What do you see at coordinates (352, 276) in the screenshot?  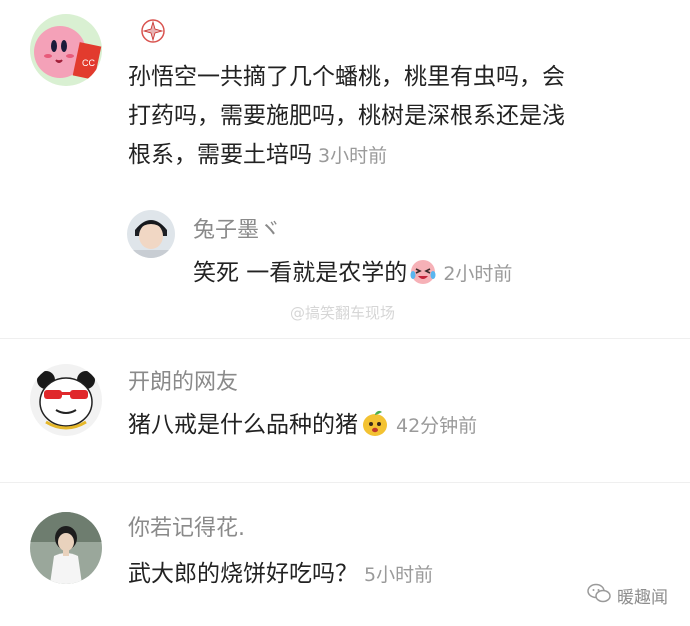 I see `reply-text: 笑死 一看就是农学的 2小时前` at bounding box center [352, 276].